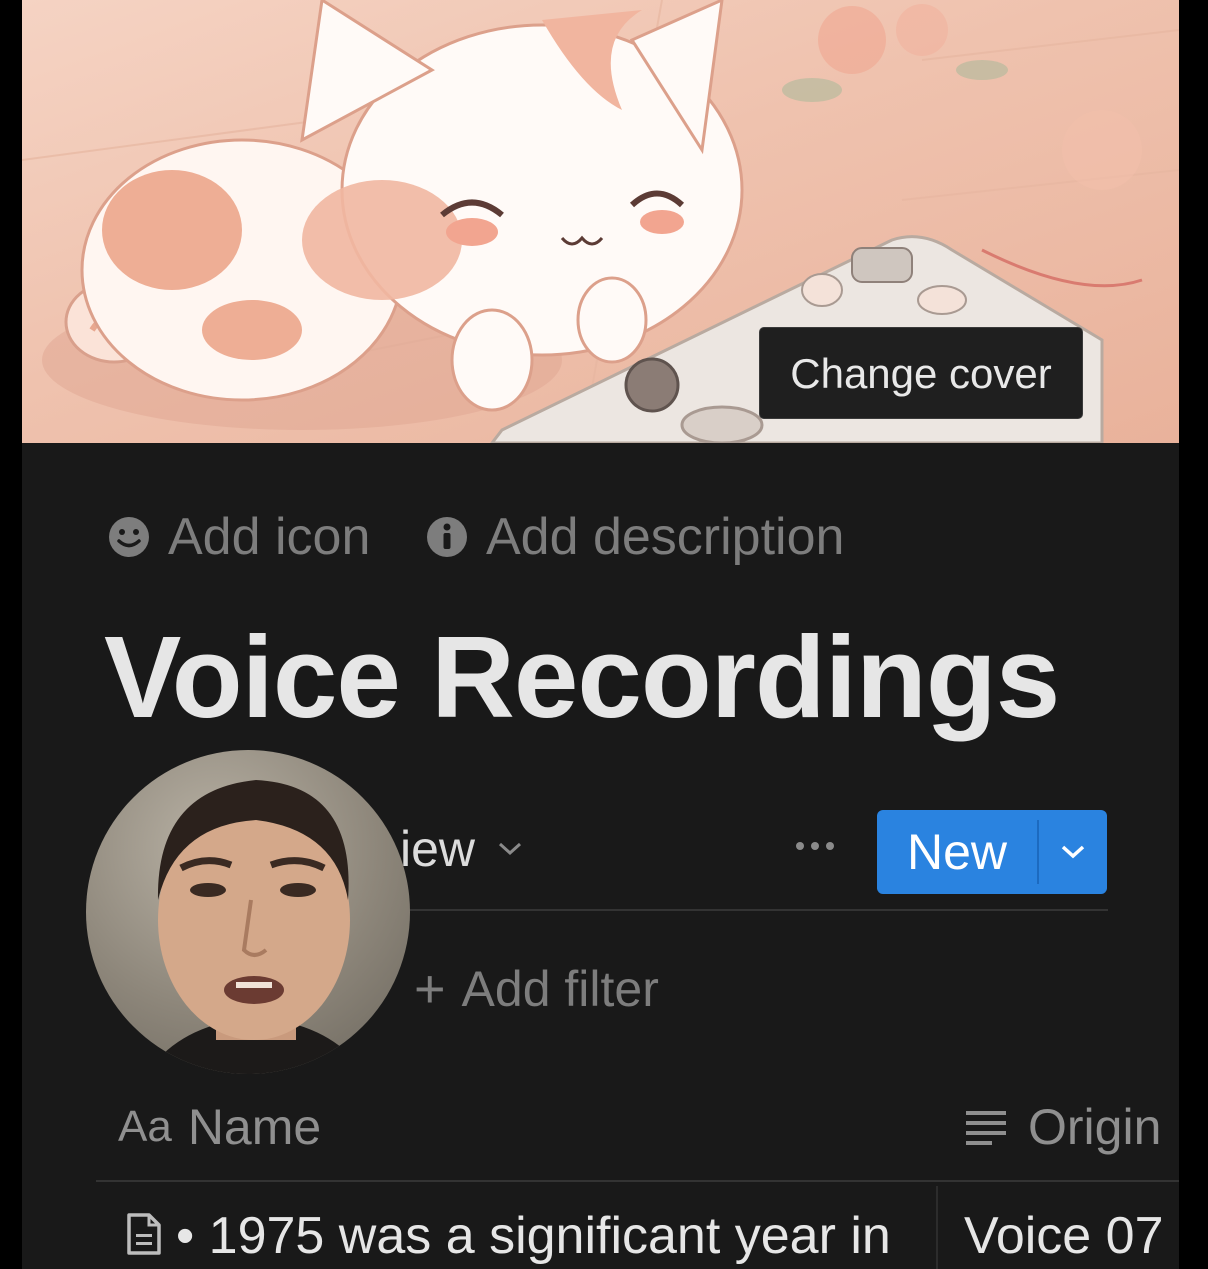 Image resolution: width=1208 pixels, height=1269 pixels. I want to click on smiley-icon, so click(129, 537).